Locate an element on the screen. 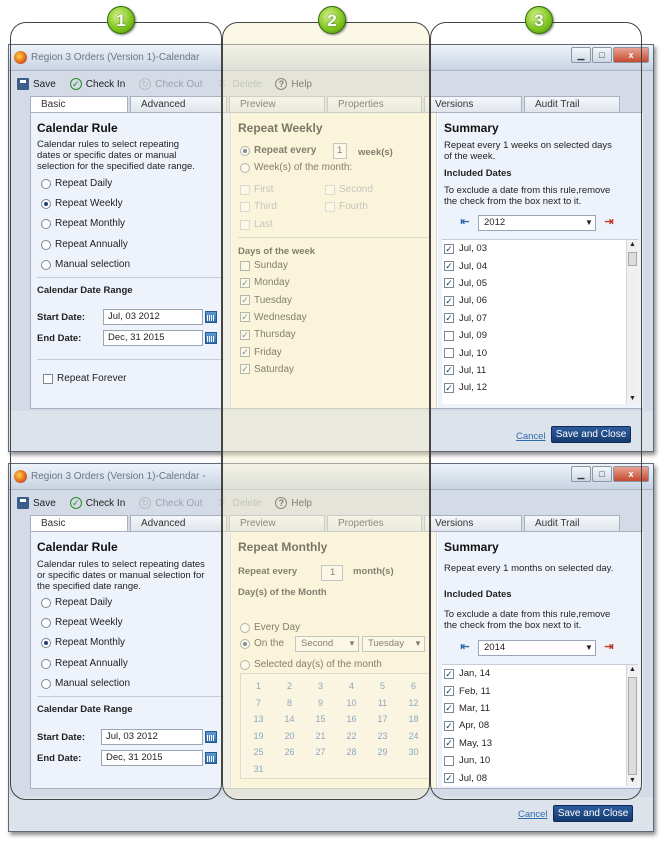  year-select: 2012 ▼ is located at coordinates (537, 223).